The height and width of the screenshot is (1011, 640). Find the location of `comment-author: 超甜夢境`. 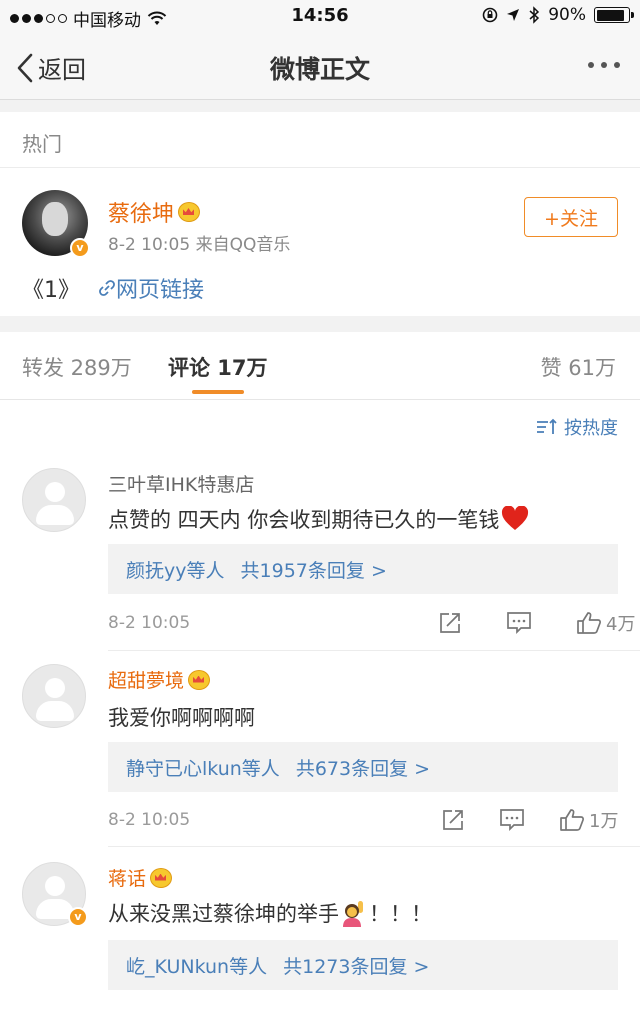

comment-author: 超甜夢境 is located at coordinates (159, 679).